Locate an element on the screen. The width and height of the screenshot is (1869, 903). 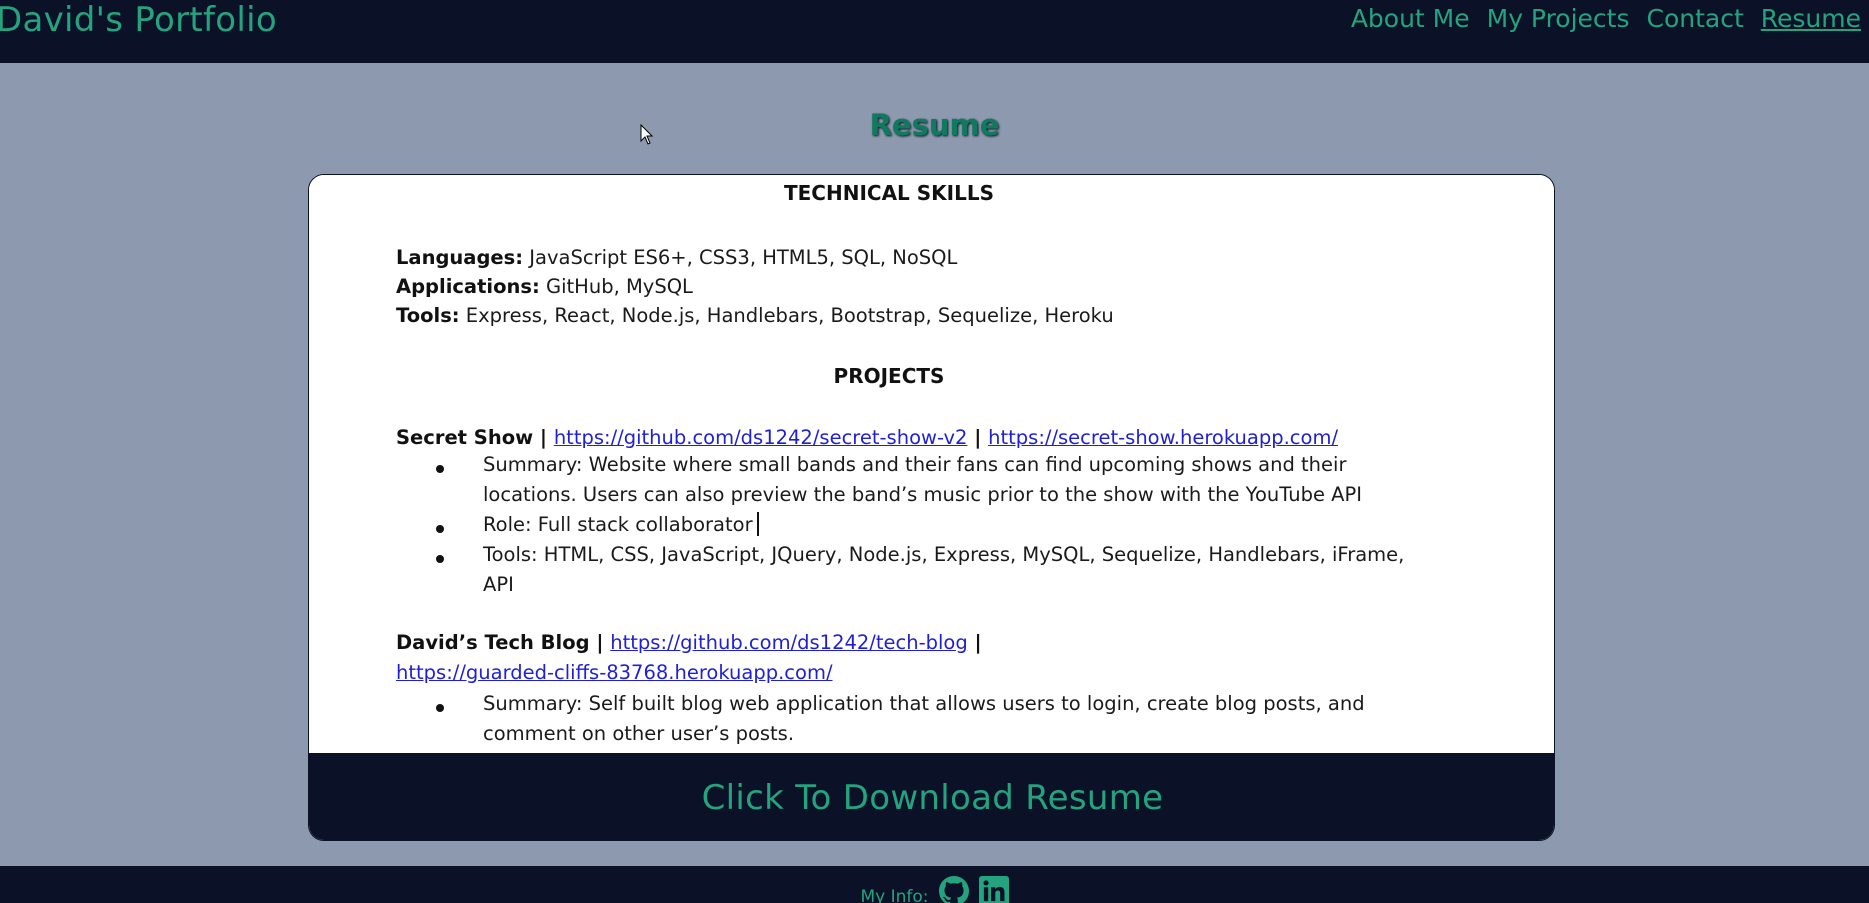
linkedin-icon is located at coordinates (993, 889).